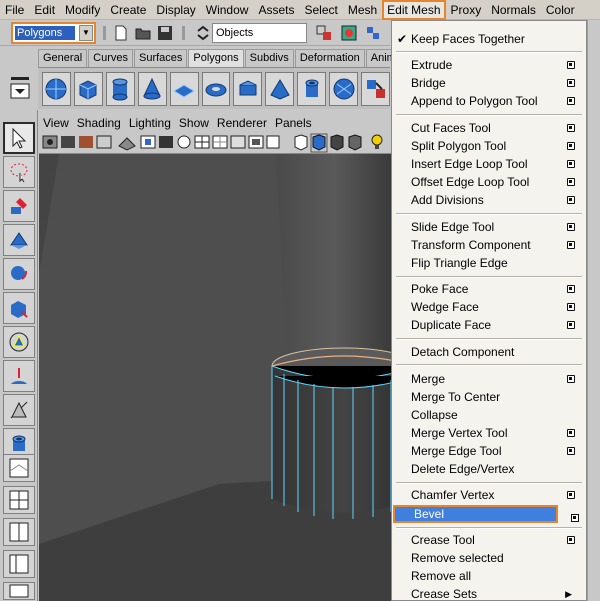  Describe the element at coordinates (475, 514) in the screenshot. I see `menu-item-bevel: Bevel` at that location.